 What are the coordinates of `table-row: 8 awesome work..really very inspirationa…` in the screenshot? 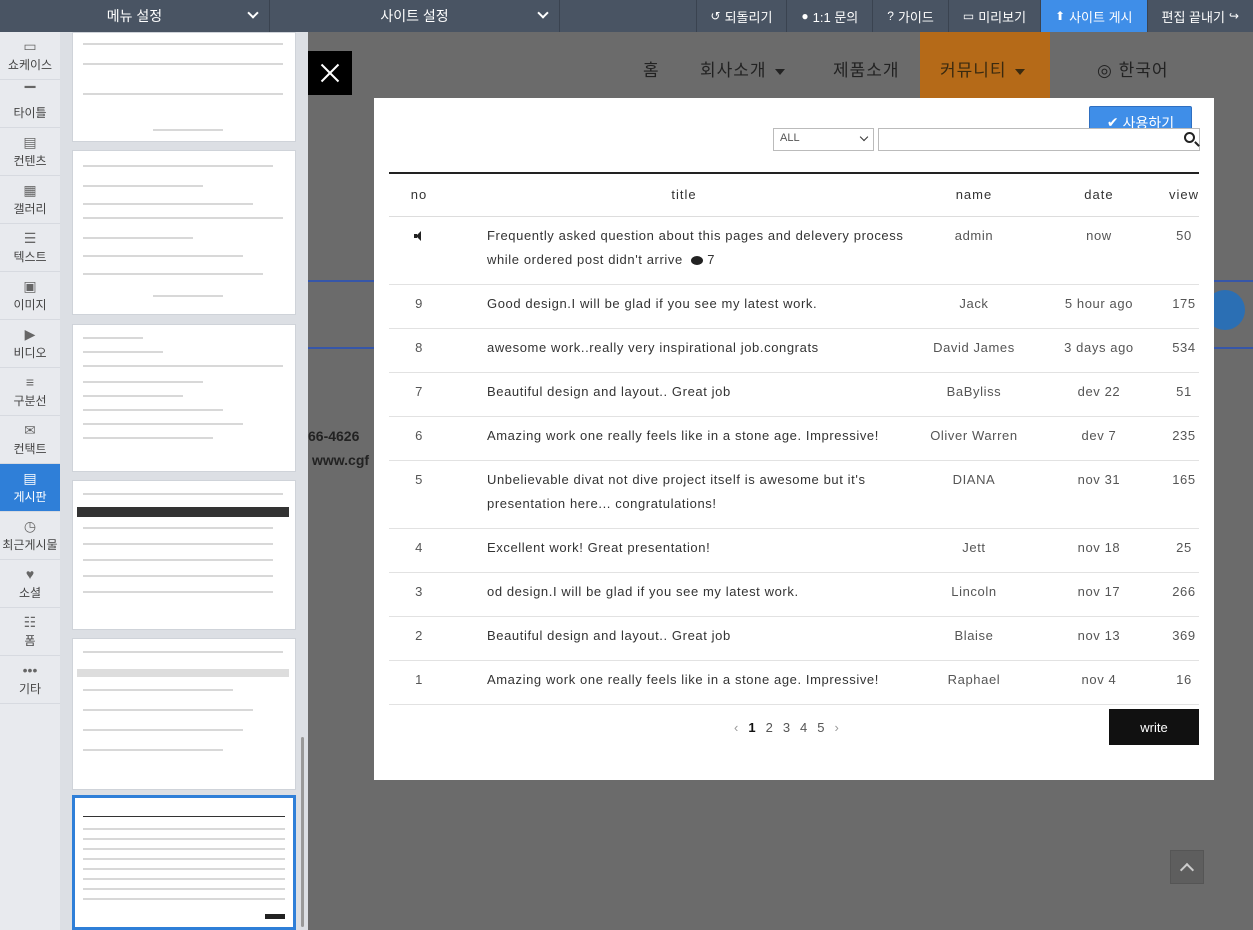 It's located at (794, 350).